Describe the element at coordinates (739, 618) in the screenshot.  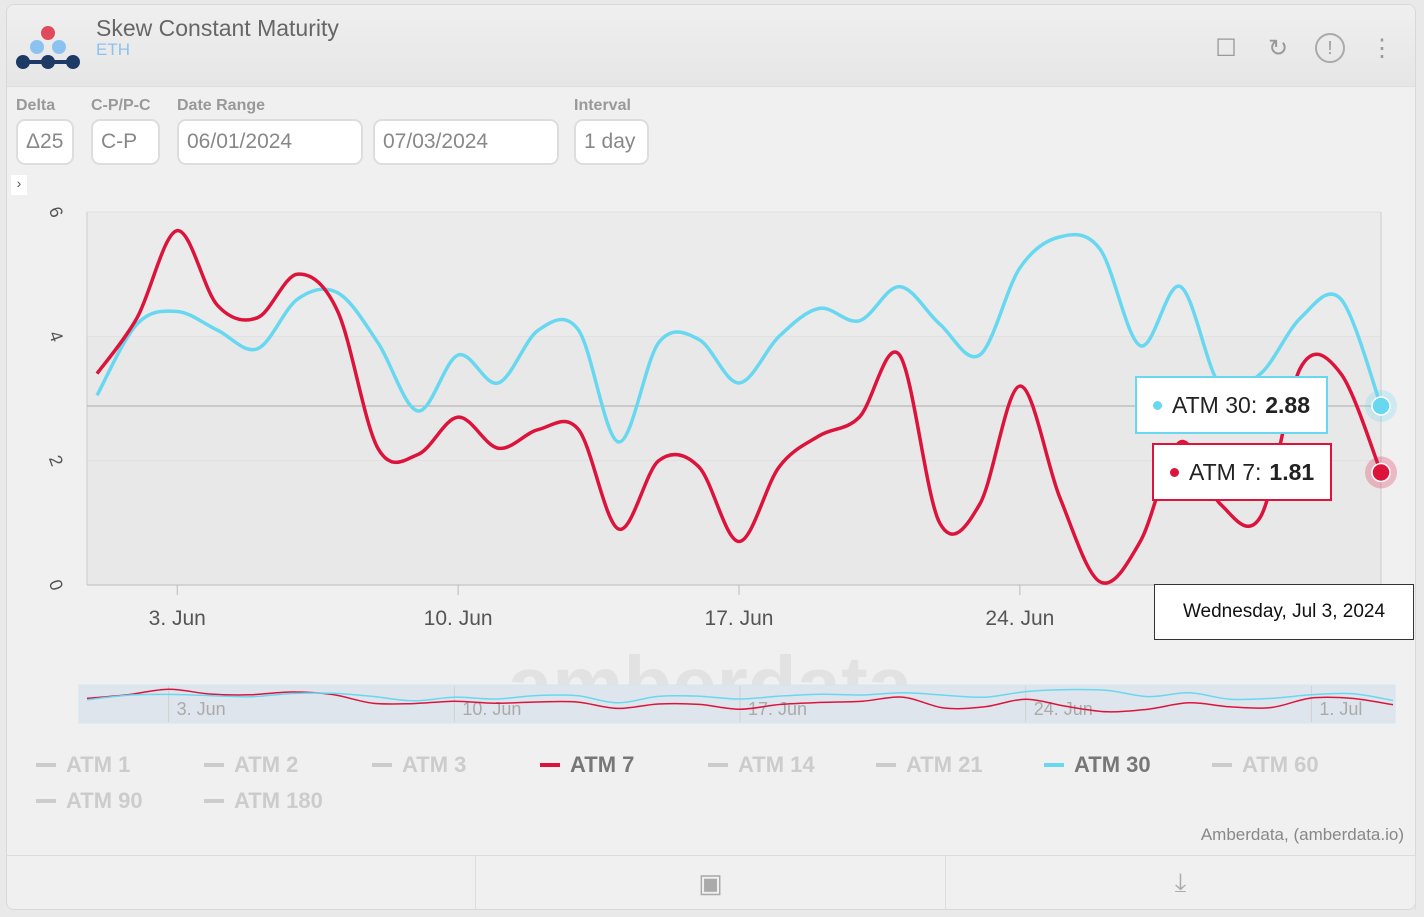
I see `x-tick-label: 17. Jun` at that location.